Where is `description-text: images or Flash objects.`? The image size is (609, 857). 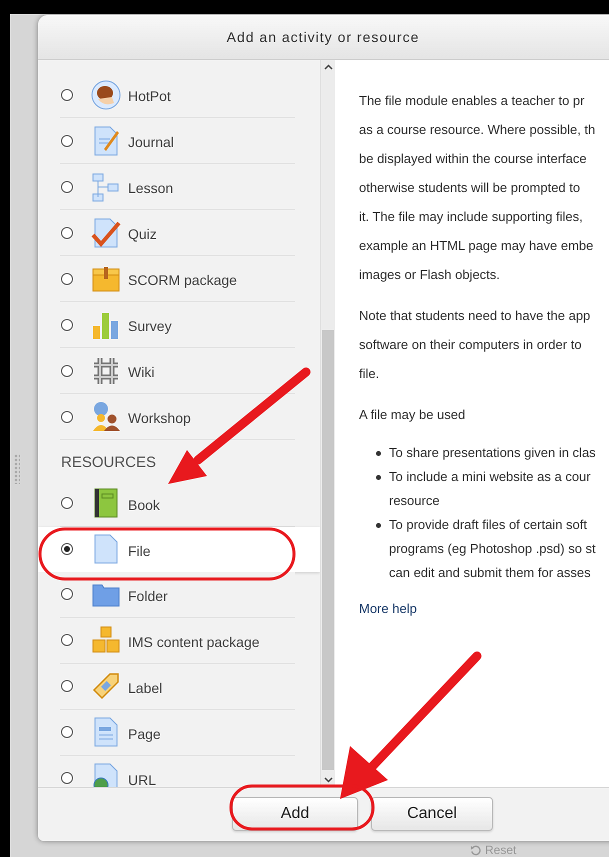
description-text: images or Flash objects. is located at coordinates (429, 274).